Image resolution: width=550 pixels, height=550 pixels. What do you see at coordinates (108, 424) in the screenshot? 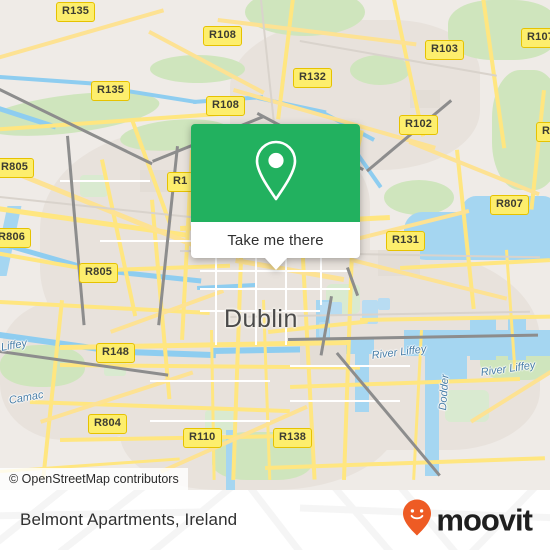
I see `road-shield: R804` at bounding box center [108, 424].